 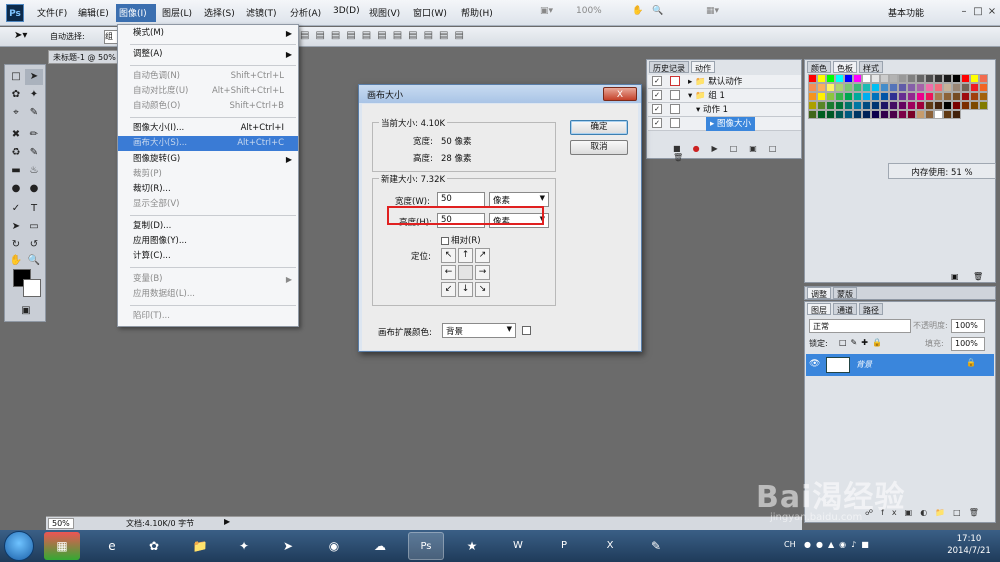 I want to click on lock-icons: □✎✚🔒, so click(x=862, y=342).